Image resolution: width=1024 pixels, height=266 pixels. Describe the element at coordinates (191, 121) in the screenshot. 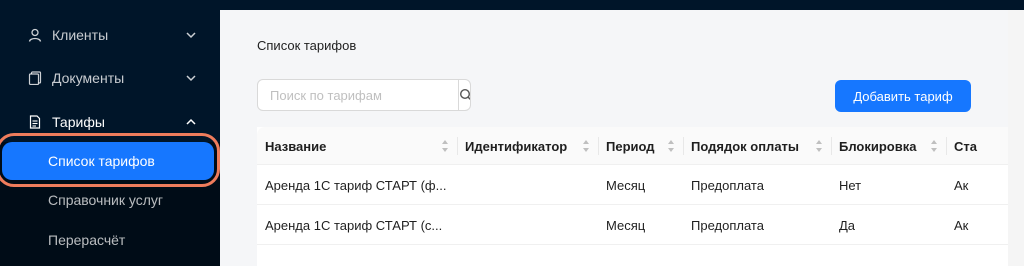

I see `chevron-up-icon` at that location.